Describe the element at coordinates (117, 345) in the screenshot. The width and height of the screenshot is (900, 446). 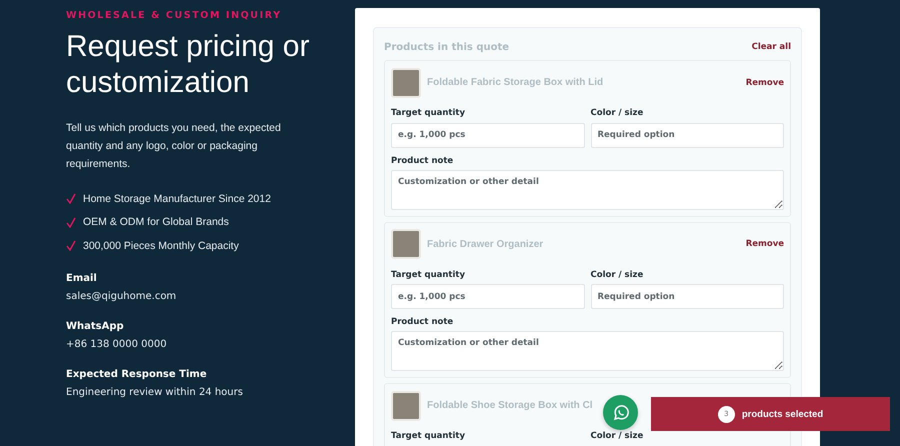
I see `contact-value: +86 138 0000 0000` at that location.